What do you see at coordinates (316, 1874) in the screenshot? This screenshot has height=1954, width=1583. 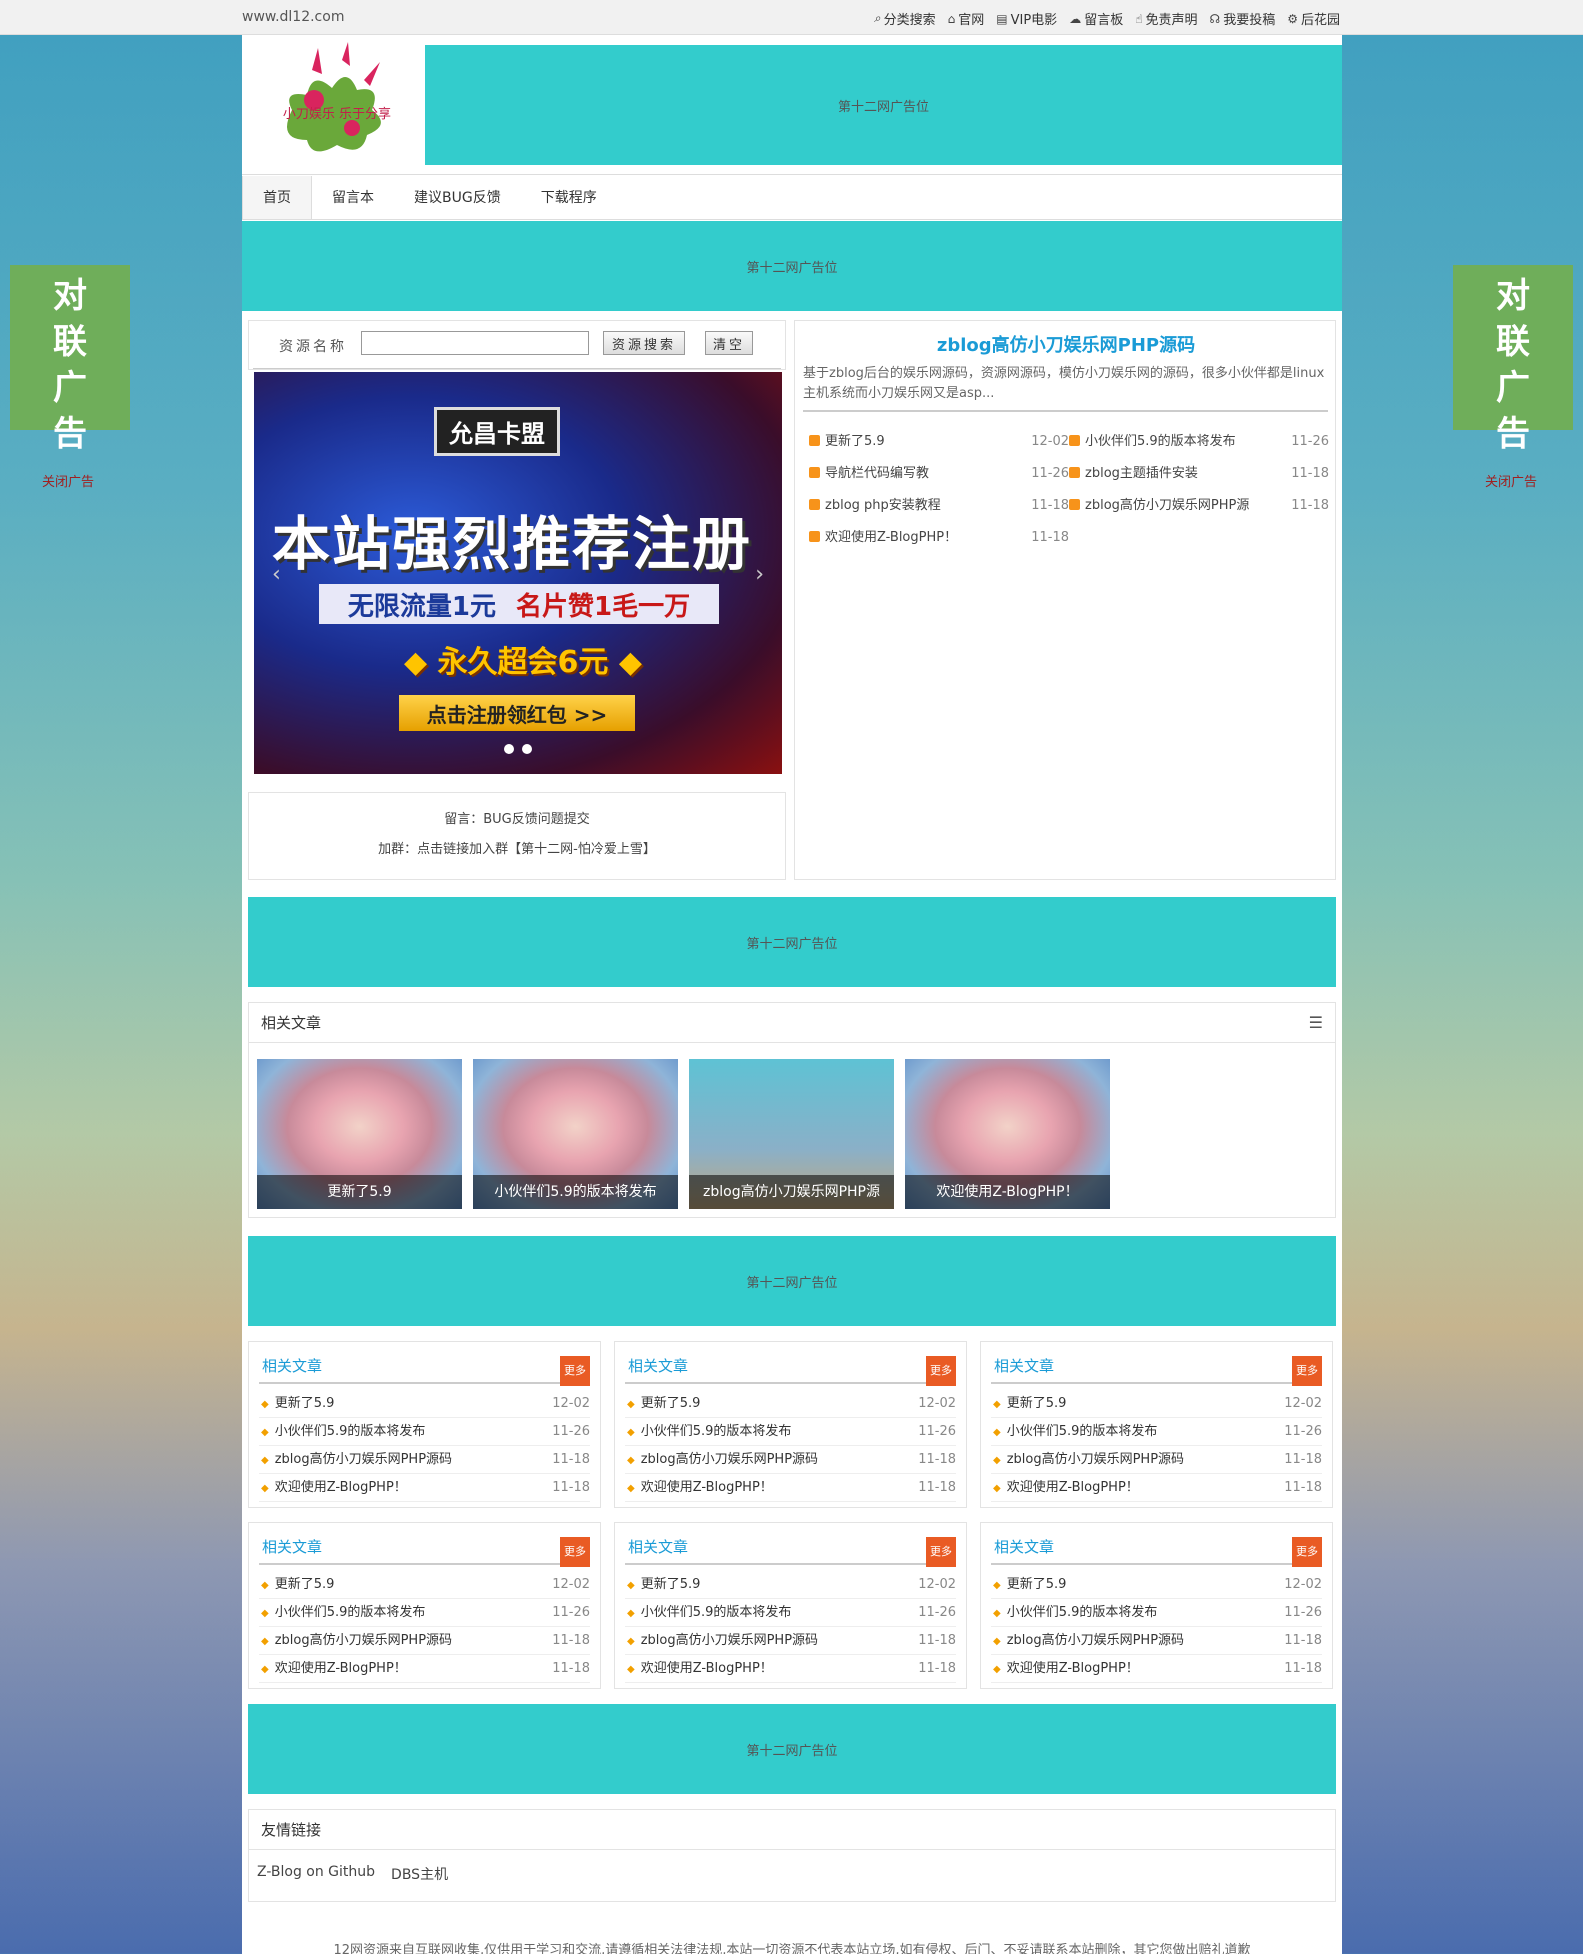 I see `friend-link: Z-Blog on Github` at bounding box center [316, 1874].